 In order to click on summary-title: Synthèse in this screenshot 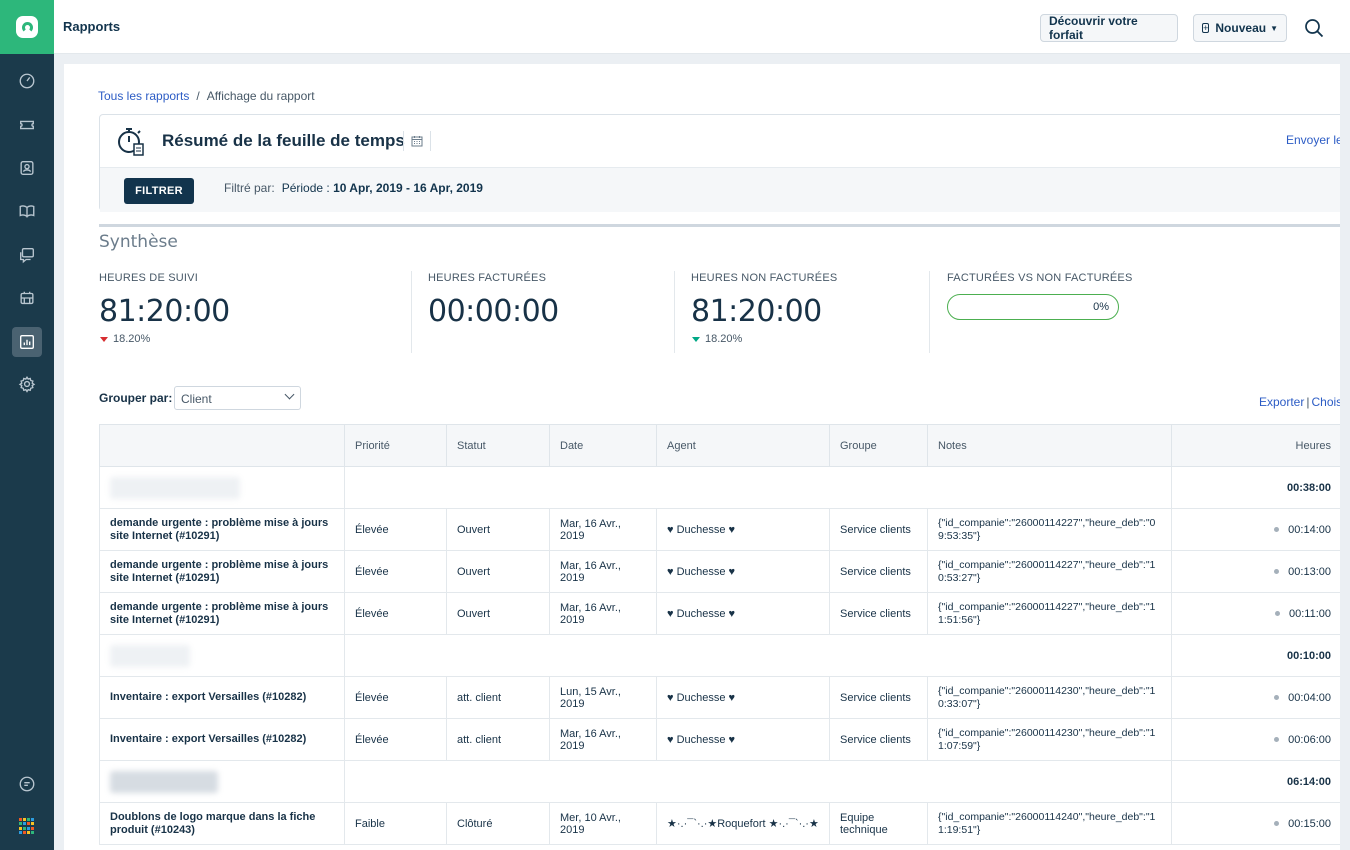, I will do `click(138, 242)`.